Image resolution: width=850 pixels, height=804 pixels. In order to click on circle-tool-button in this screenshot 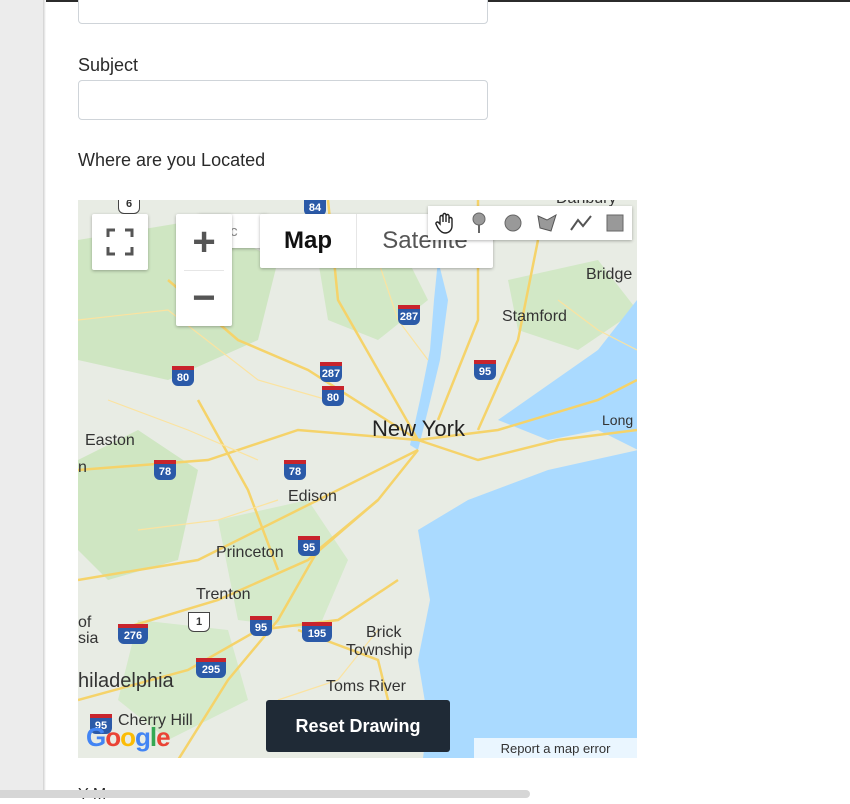, I will do `click(513, 223)`.